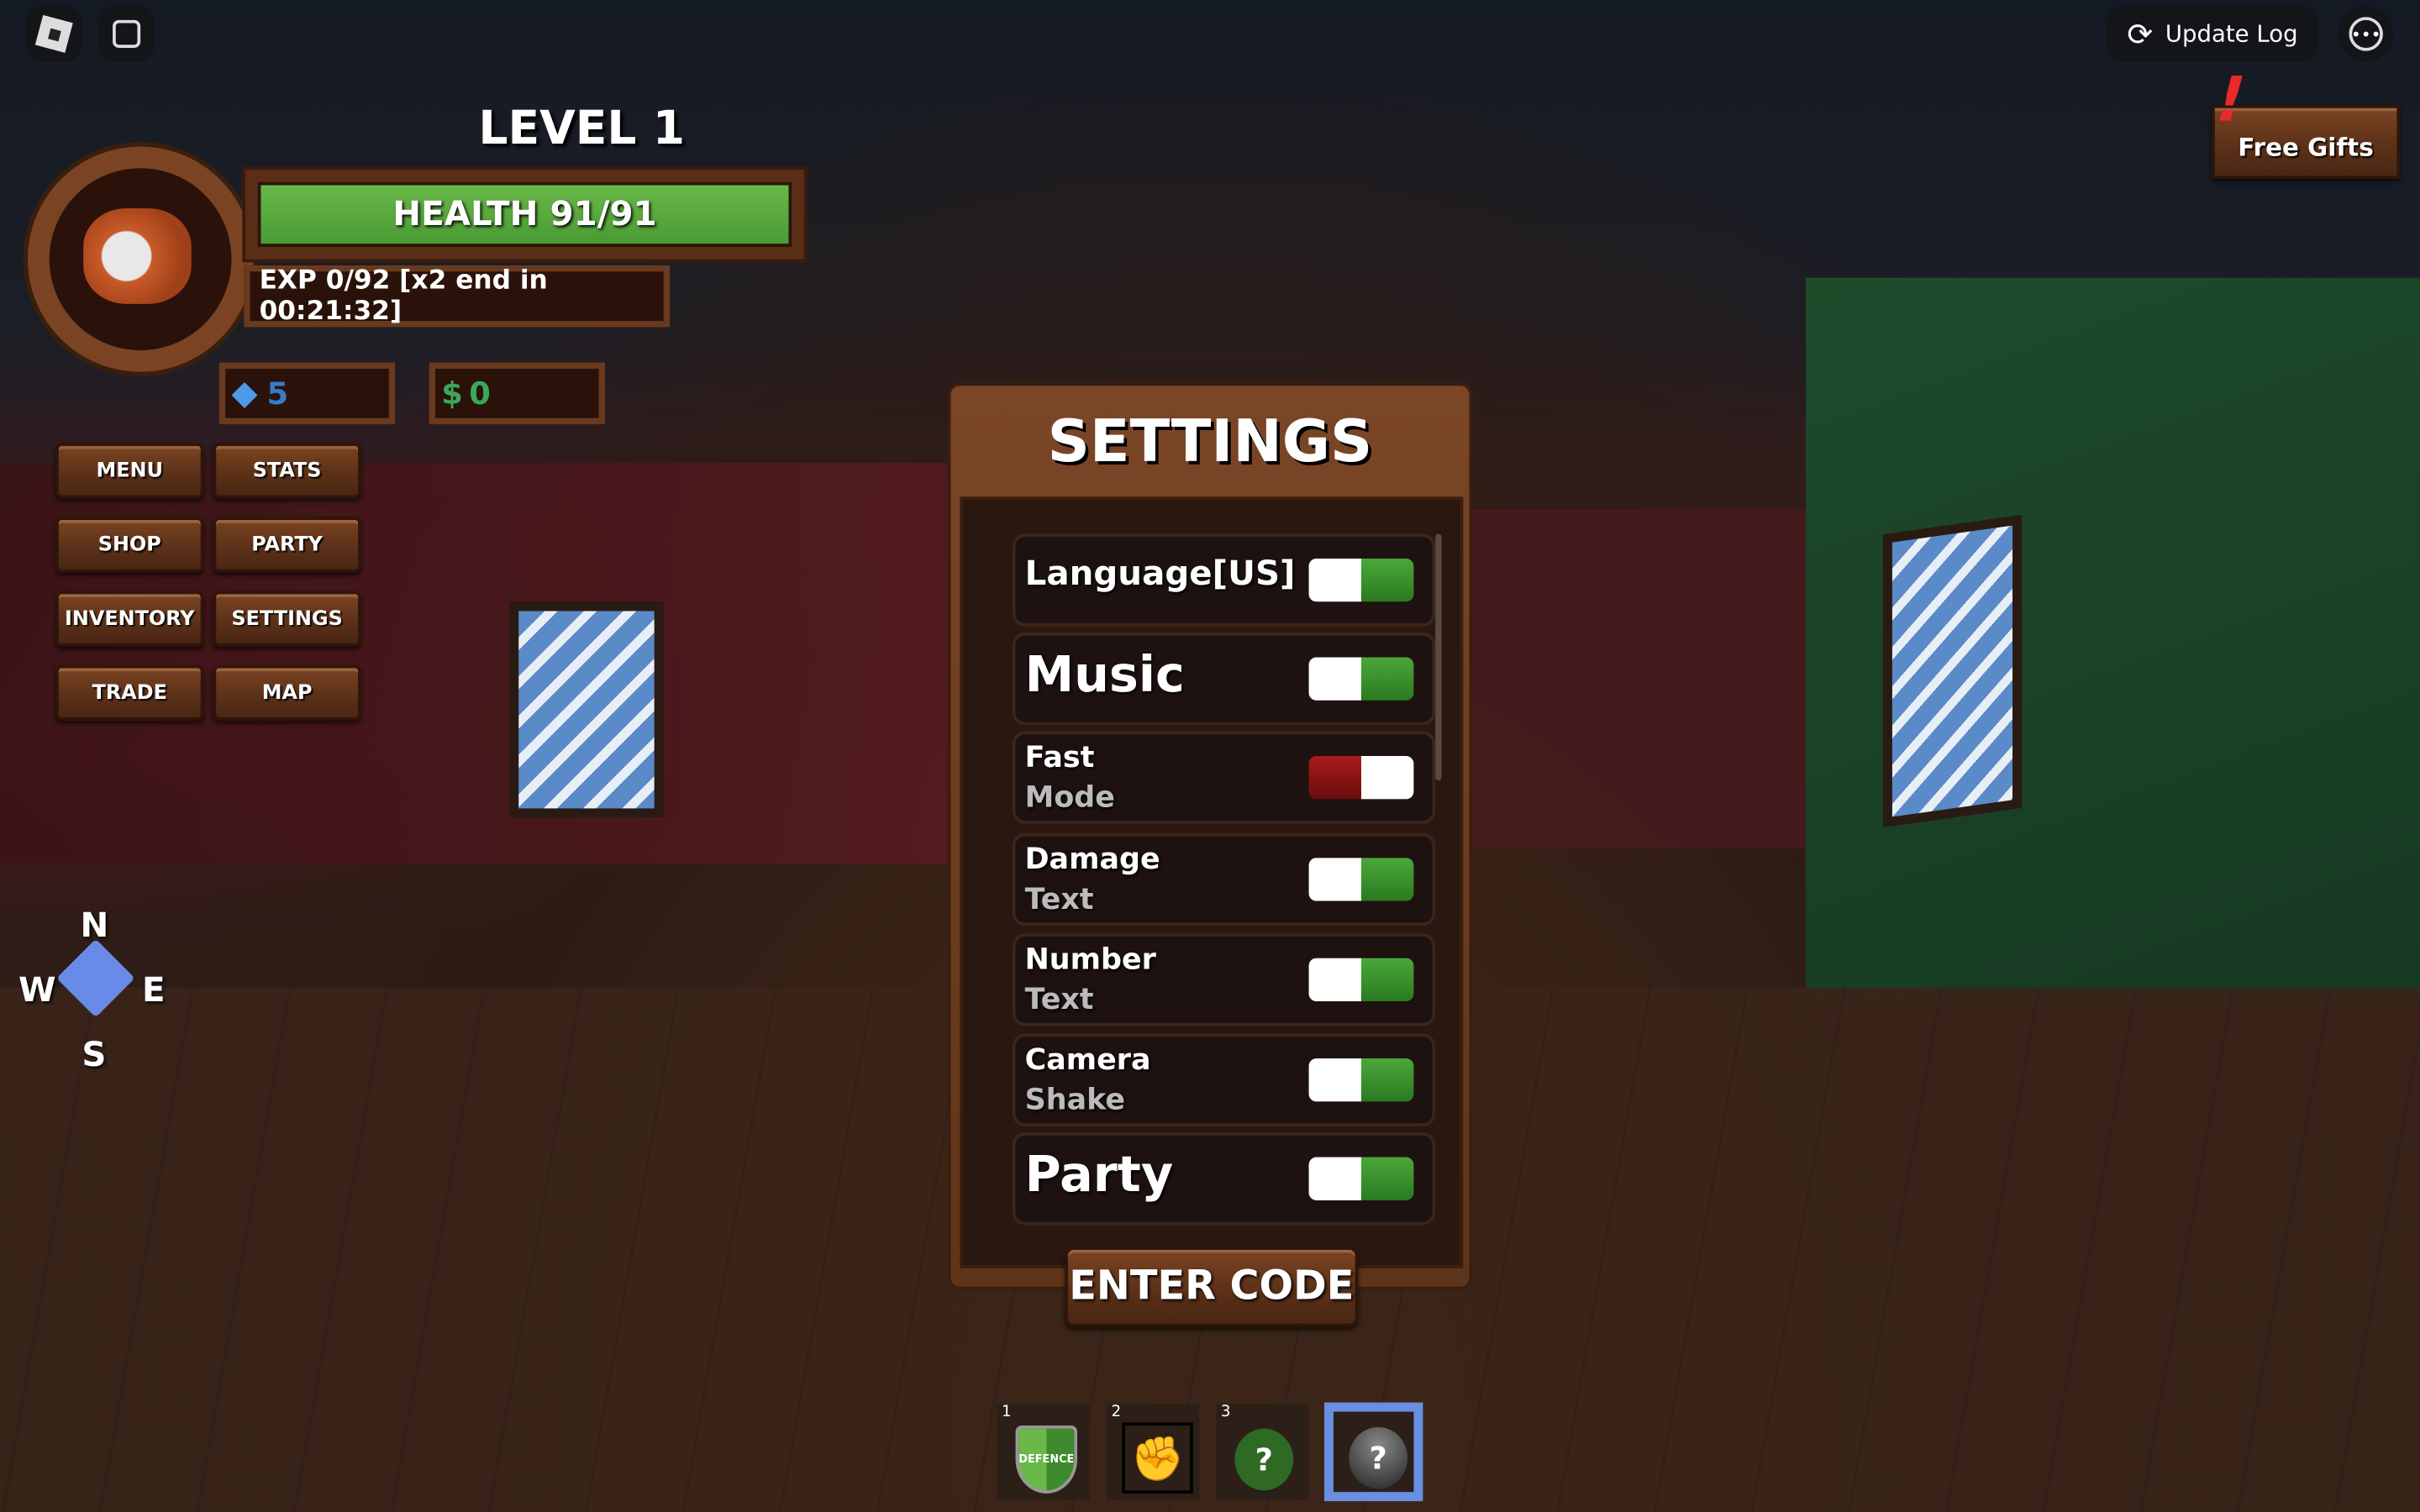  I want to click on setting-label-line2: Mode, so click(1070, 797).